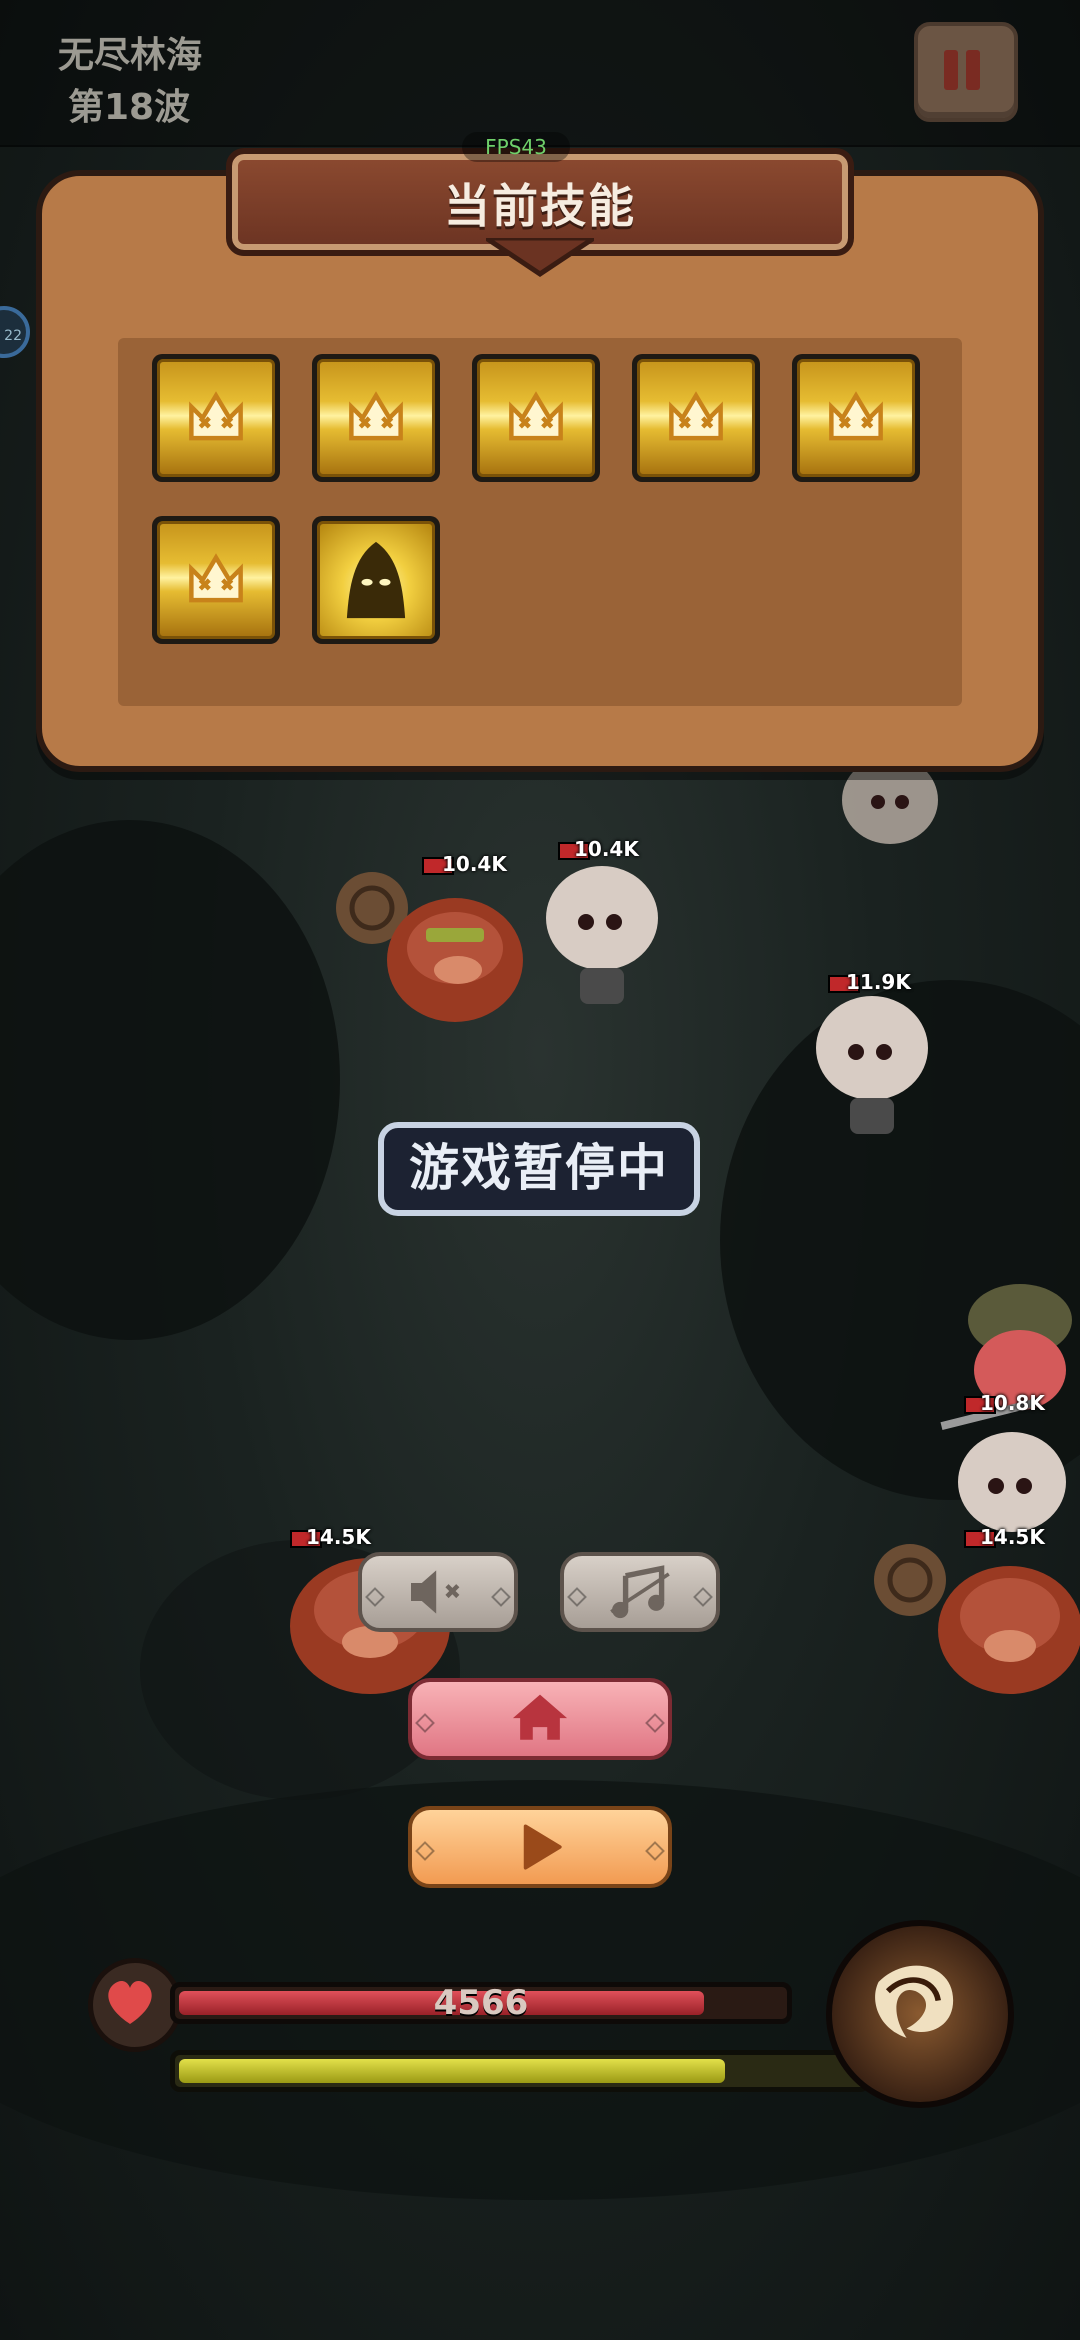 The height and width of the screenshot is (2340, 1080). Describe the element at coordinates (516, 147) in the screenshot. I see `fps-counter: FPS43` at that location.